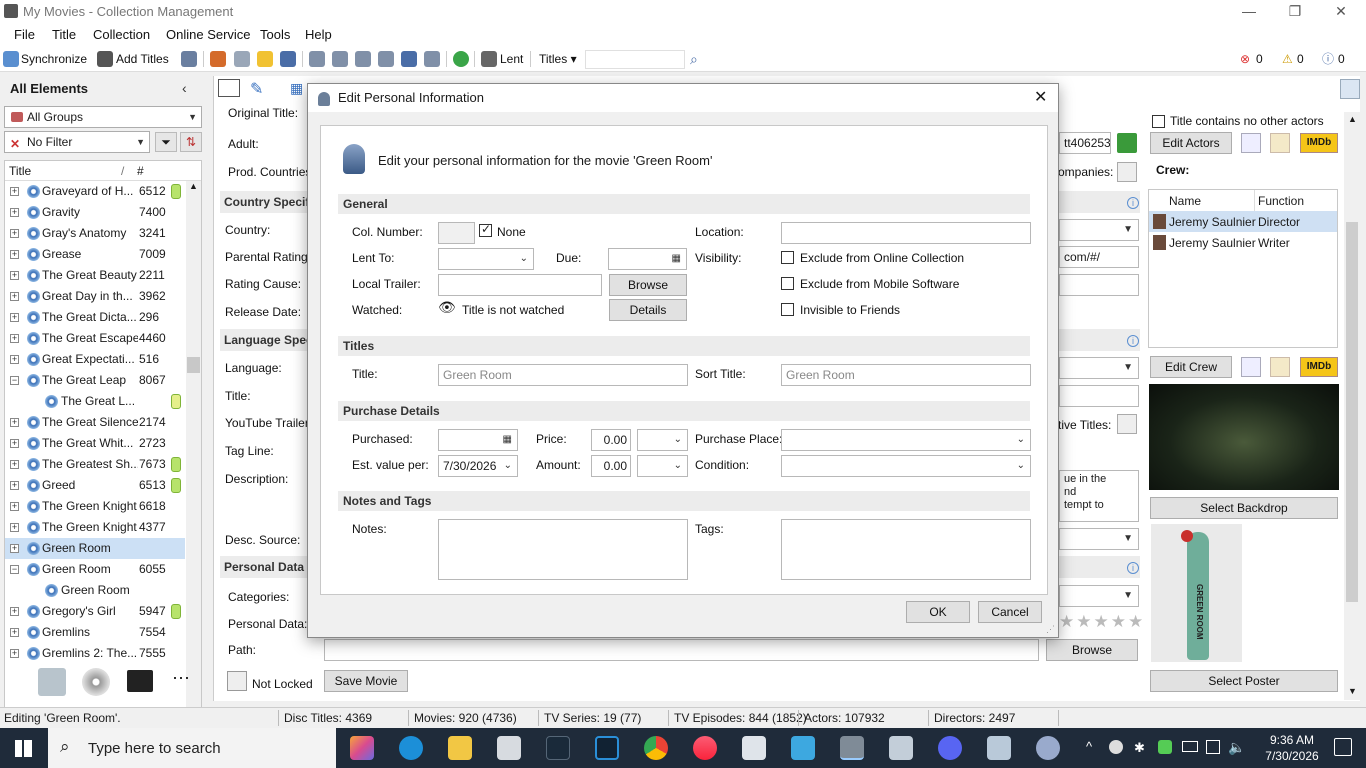 The height and width of the screenshot is (768, 1366). Describe the element at coordinates (1089, 746) in the screenshot. I see `tray-overflow-icon: ^` at that location.